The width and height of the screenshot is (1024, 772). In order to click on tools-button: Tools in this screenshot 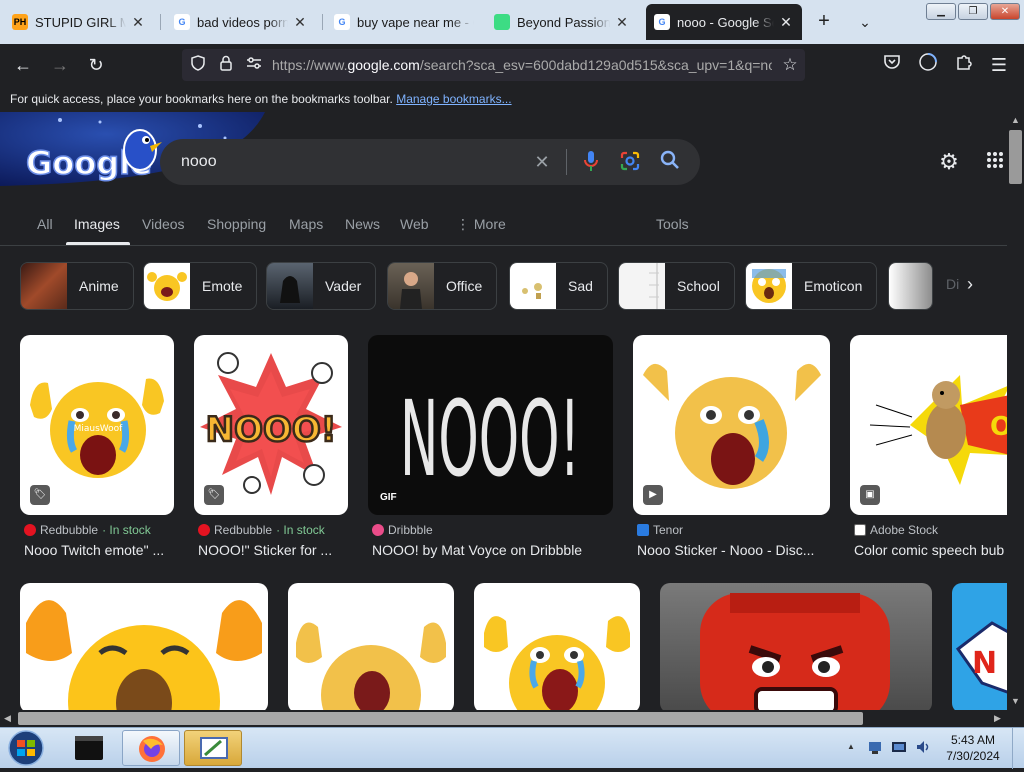, I will do `click(672, 224)`.